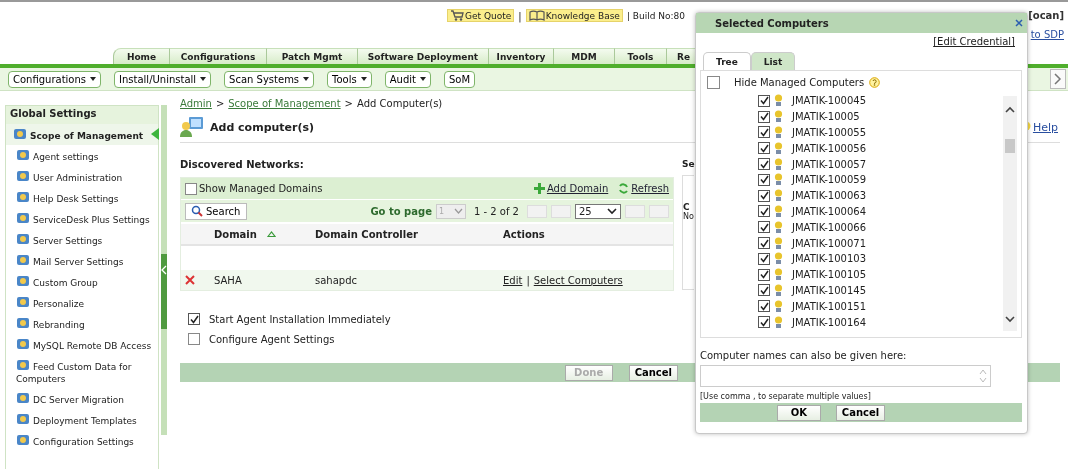 The height and width of the screenshot is (469, 1068). Describe the element at coordinates (82, 398) in the screenshot. I see `sidebar-item: DC Server Migration` at that location.